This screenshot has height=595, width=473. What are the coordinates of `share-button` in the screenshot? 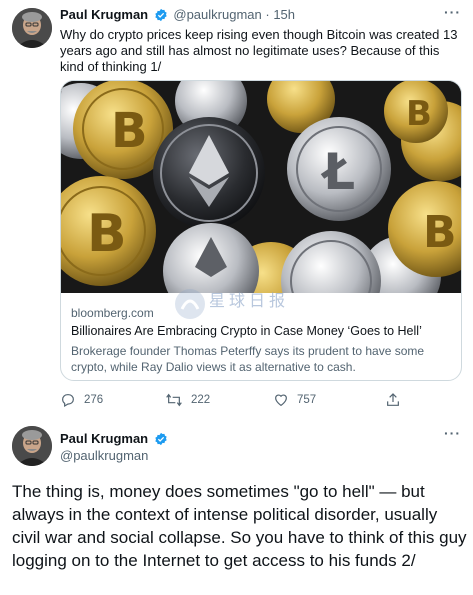 It's located at (397, 400).